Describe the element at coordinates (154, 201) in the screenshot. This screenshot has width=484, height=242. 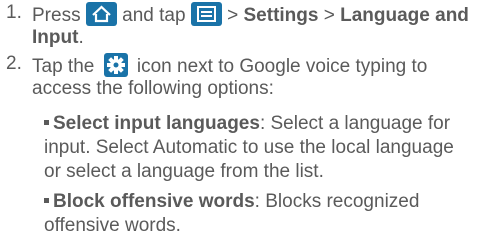
I see `option-title: Block offensive words` at that location.